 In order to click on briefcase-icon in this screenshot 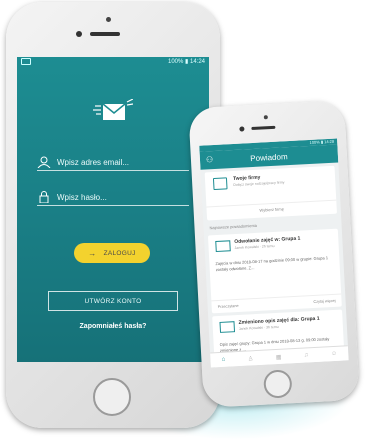, I will do `click(220, 184)`.